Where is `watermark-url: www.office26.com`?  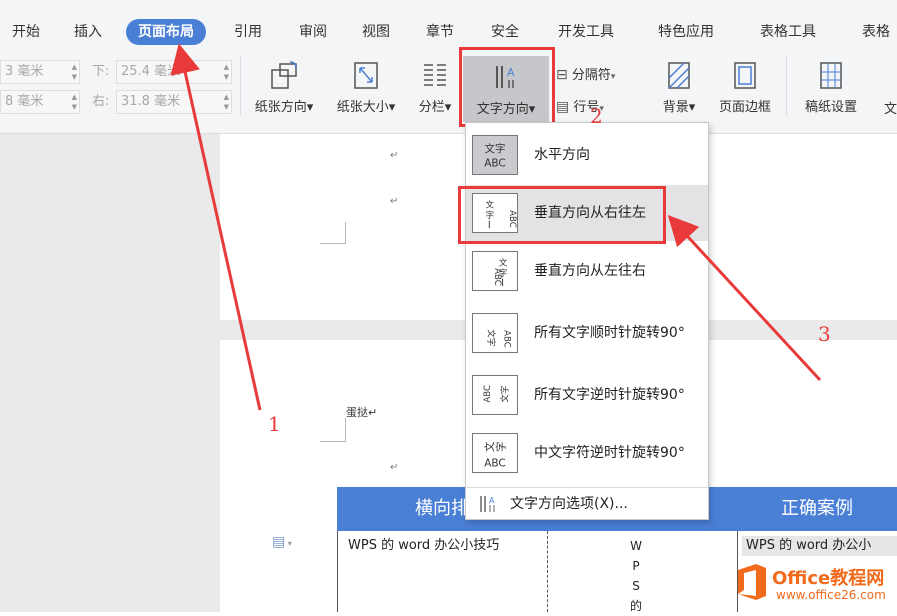
watermark-url: www.office26.com is located at coordinates (831, 595).